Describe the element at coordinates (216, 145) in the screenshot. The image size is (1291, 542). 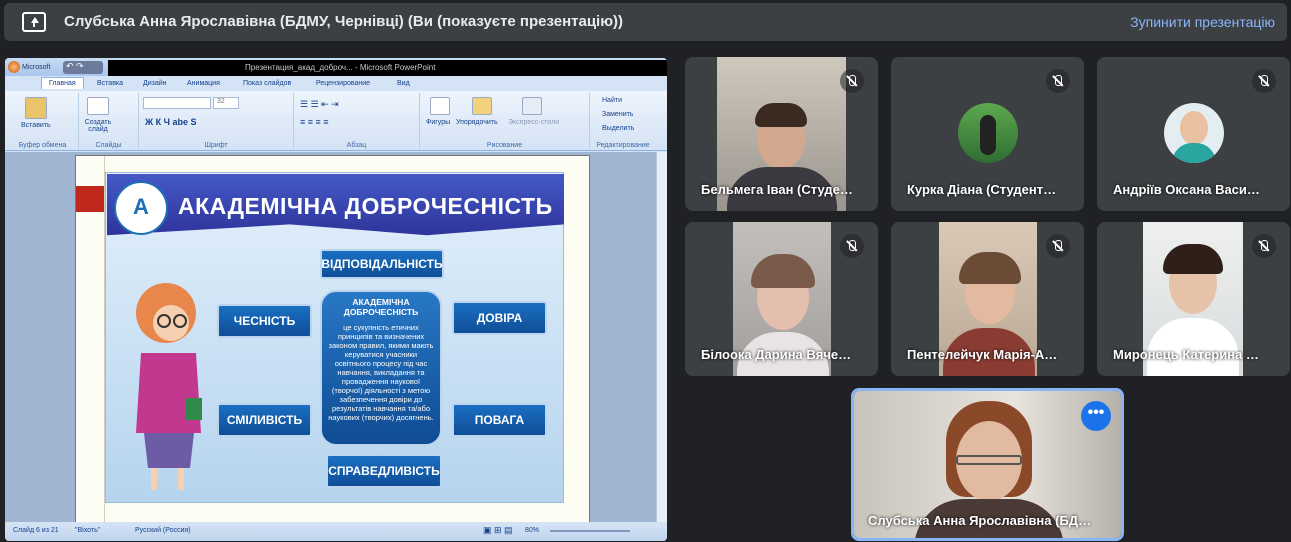
I see `group-label: Шрифт` at that location.